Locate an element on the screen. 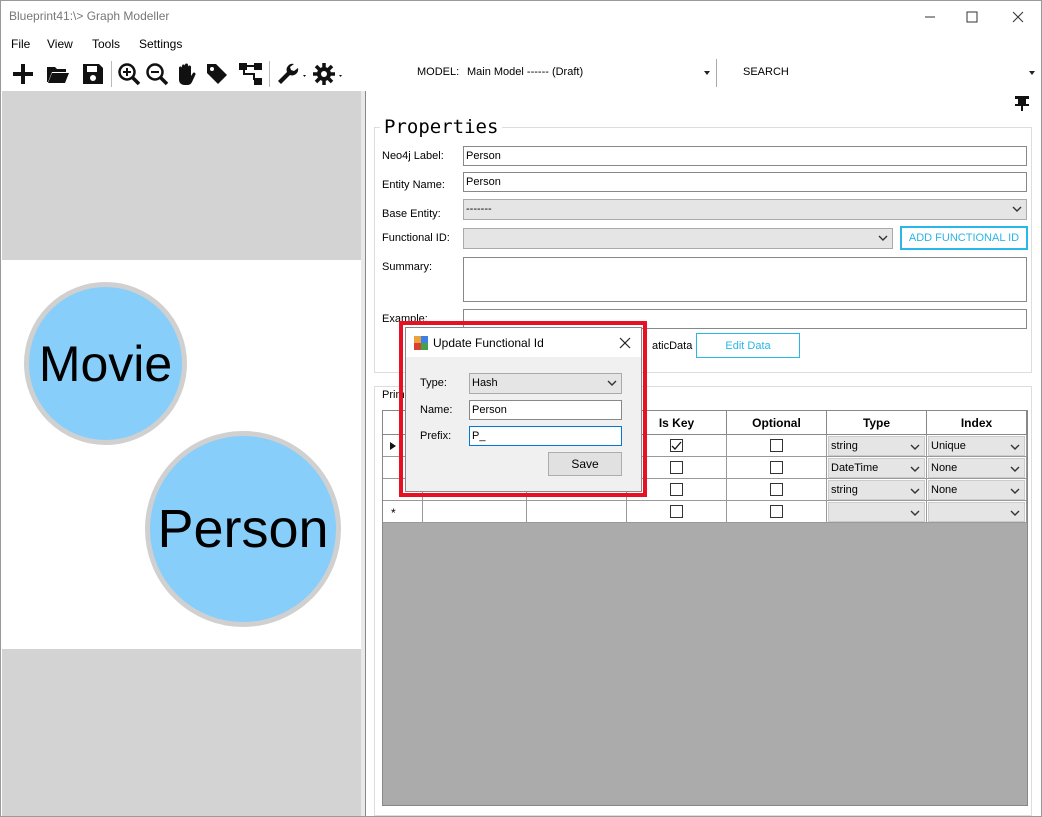 The image size is (1042, 817). tools-dropdown-button is located at coordinates (292, 74).